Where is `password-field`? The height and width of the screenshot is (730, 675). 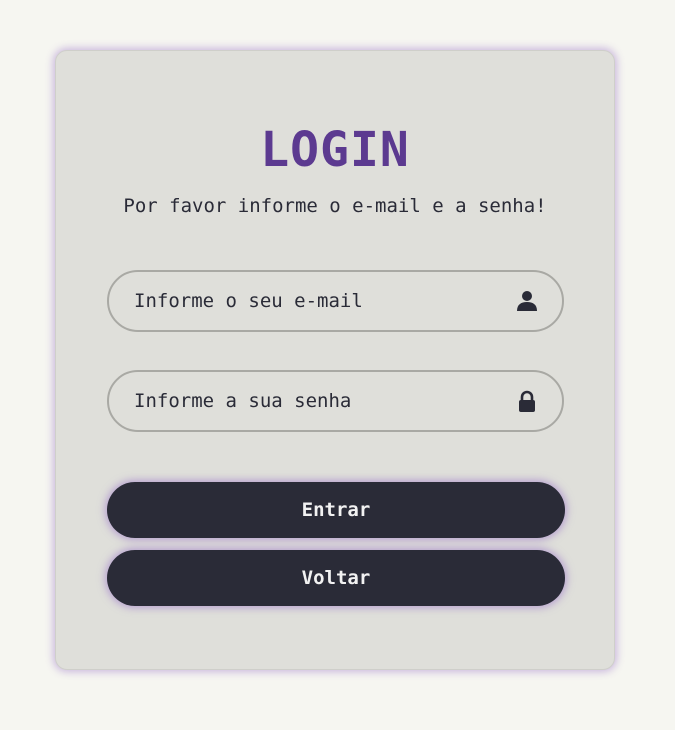
password-field is located at coordinates (335, 401).